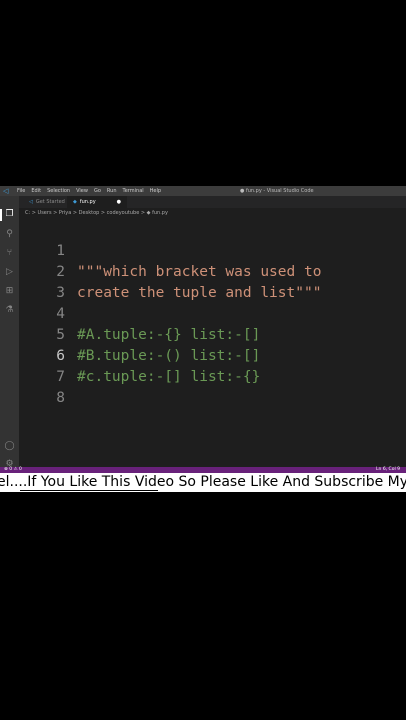 The width and height of the screenshot is (406, 720). What do you see at coordinates (21, 191) in the screenshot?
I see `menu-file: File` at bounding box center [21, 191].